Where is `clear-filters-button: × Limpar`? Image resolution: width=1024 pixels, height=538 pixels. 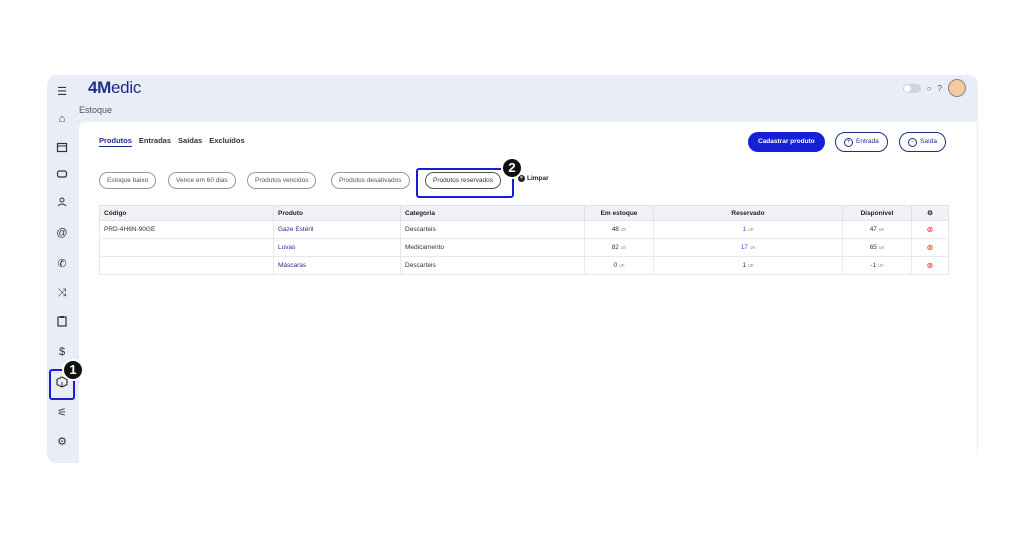 clear-filters-button: × Limpar is located at coordinates (533, 178).